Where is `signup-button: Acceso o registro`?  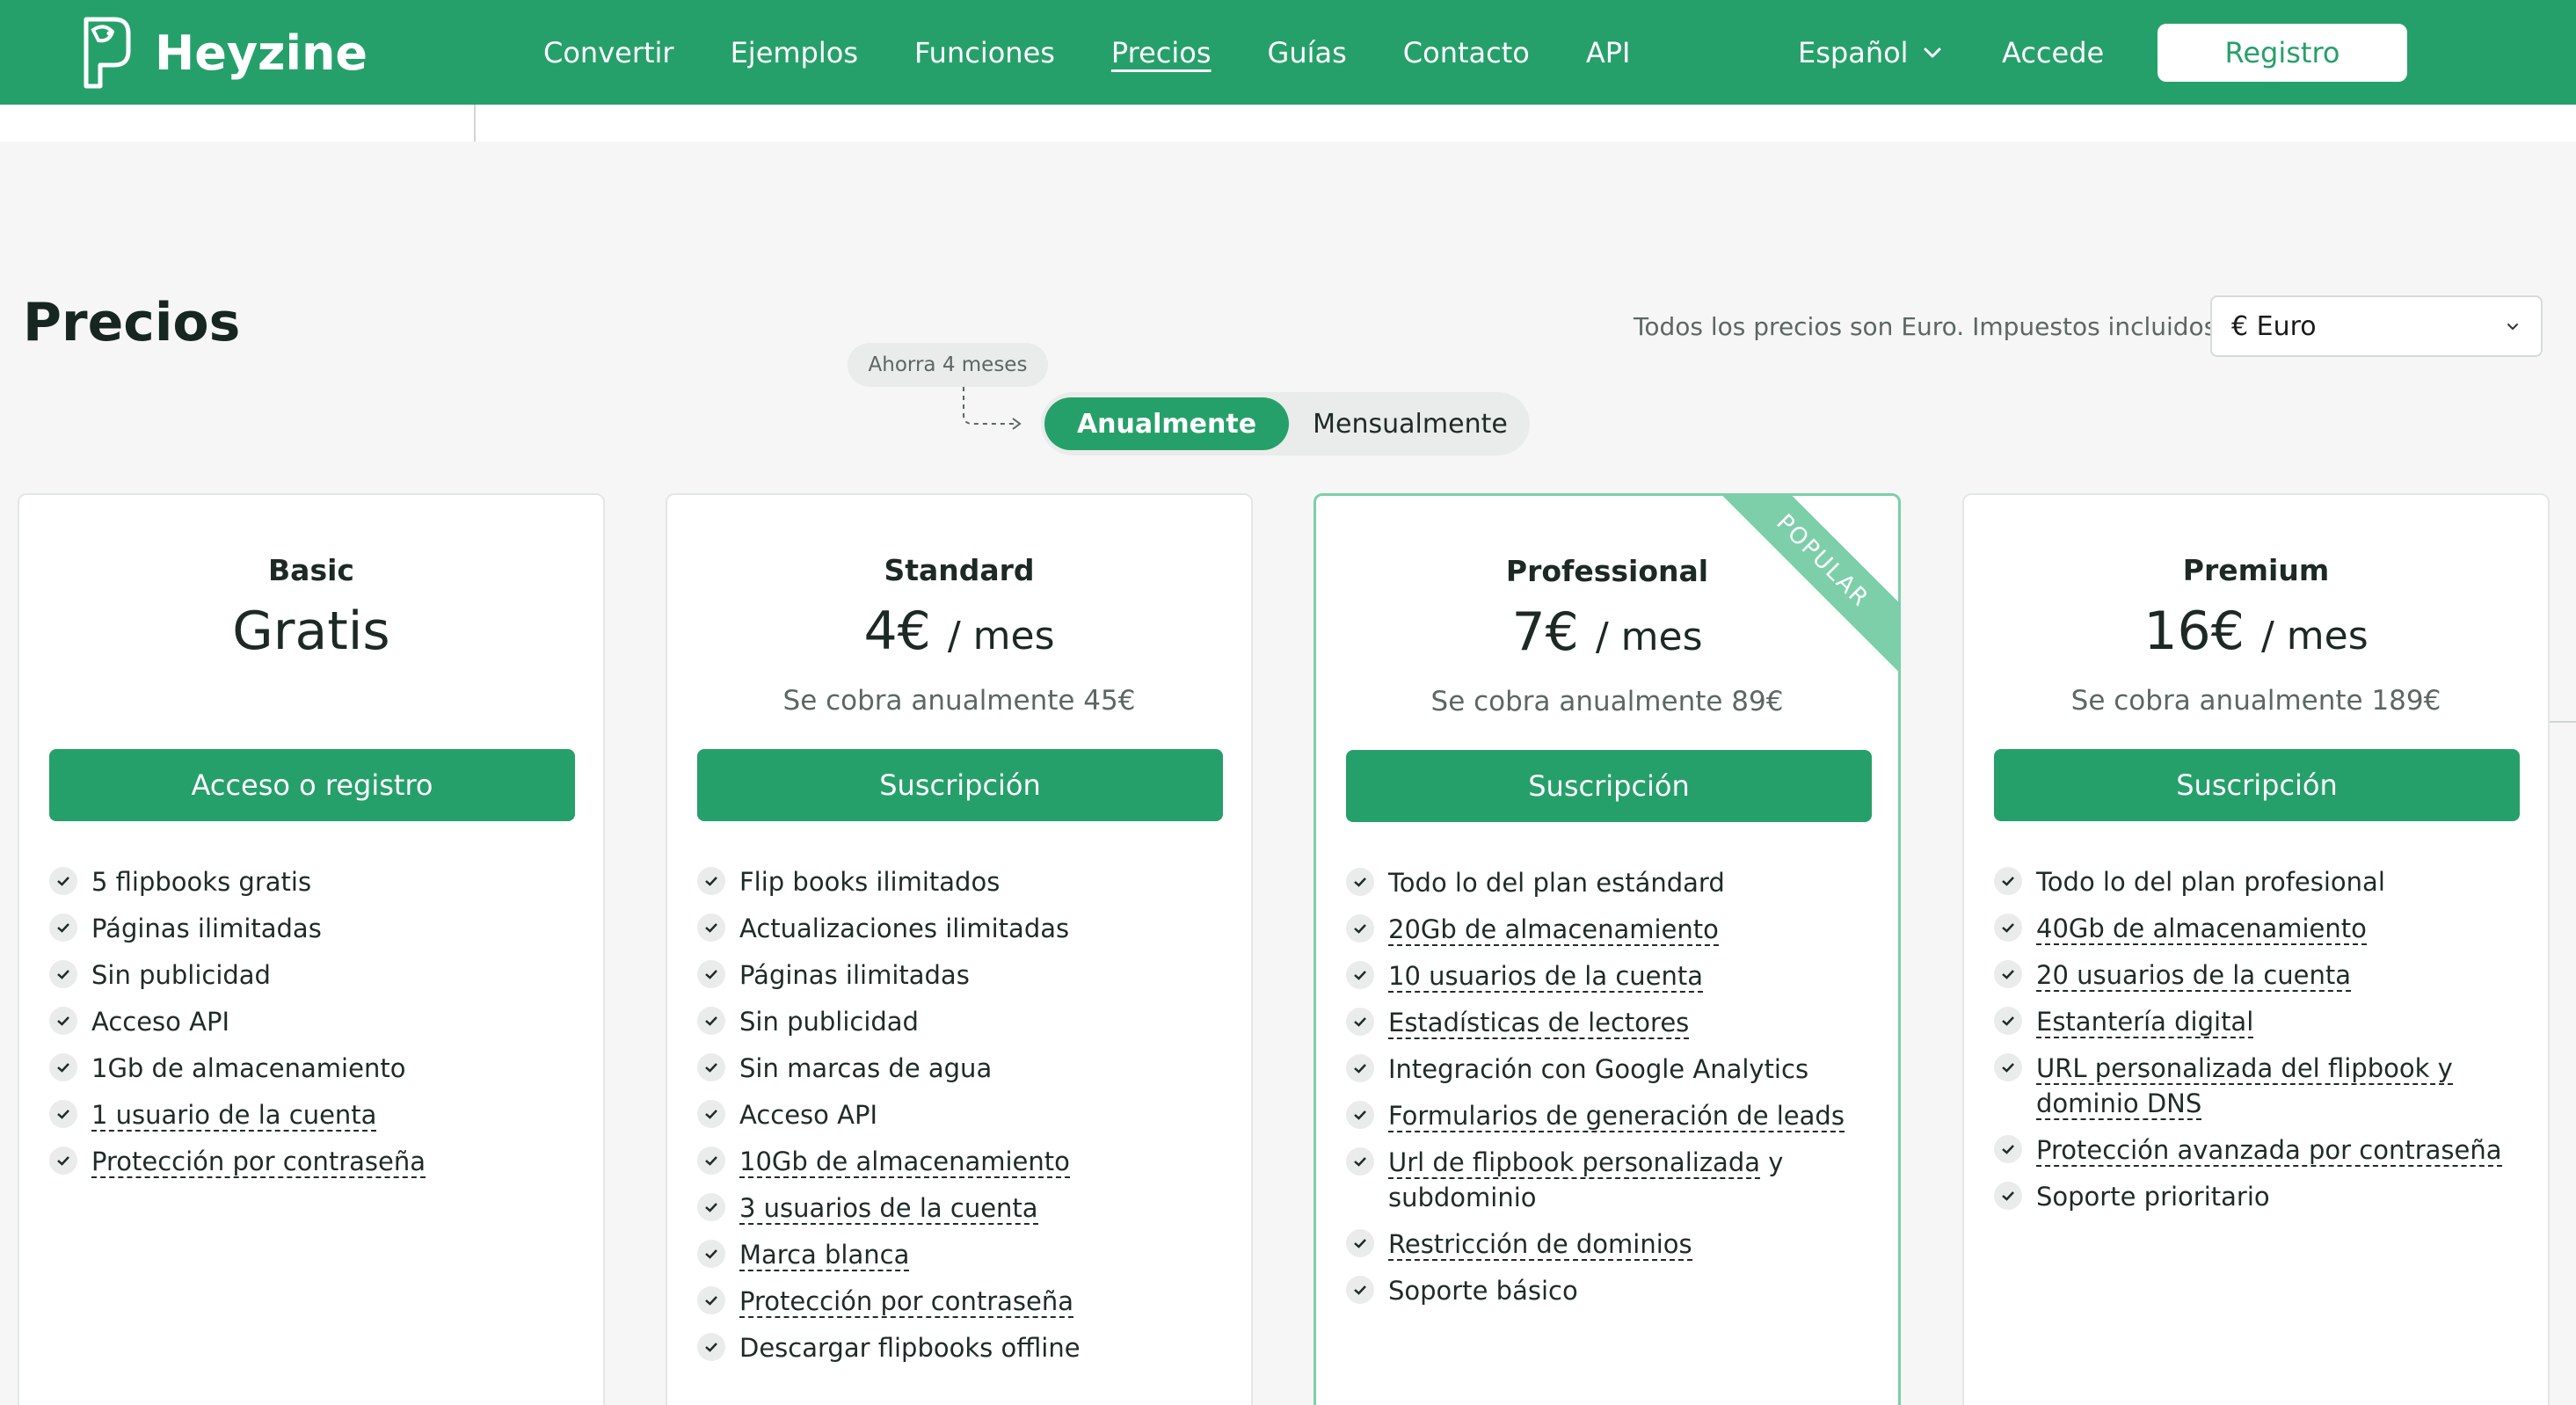 signup-button: Acceso o registro is located at coordinates (312, 785).